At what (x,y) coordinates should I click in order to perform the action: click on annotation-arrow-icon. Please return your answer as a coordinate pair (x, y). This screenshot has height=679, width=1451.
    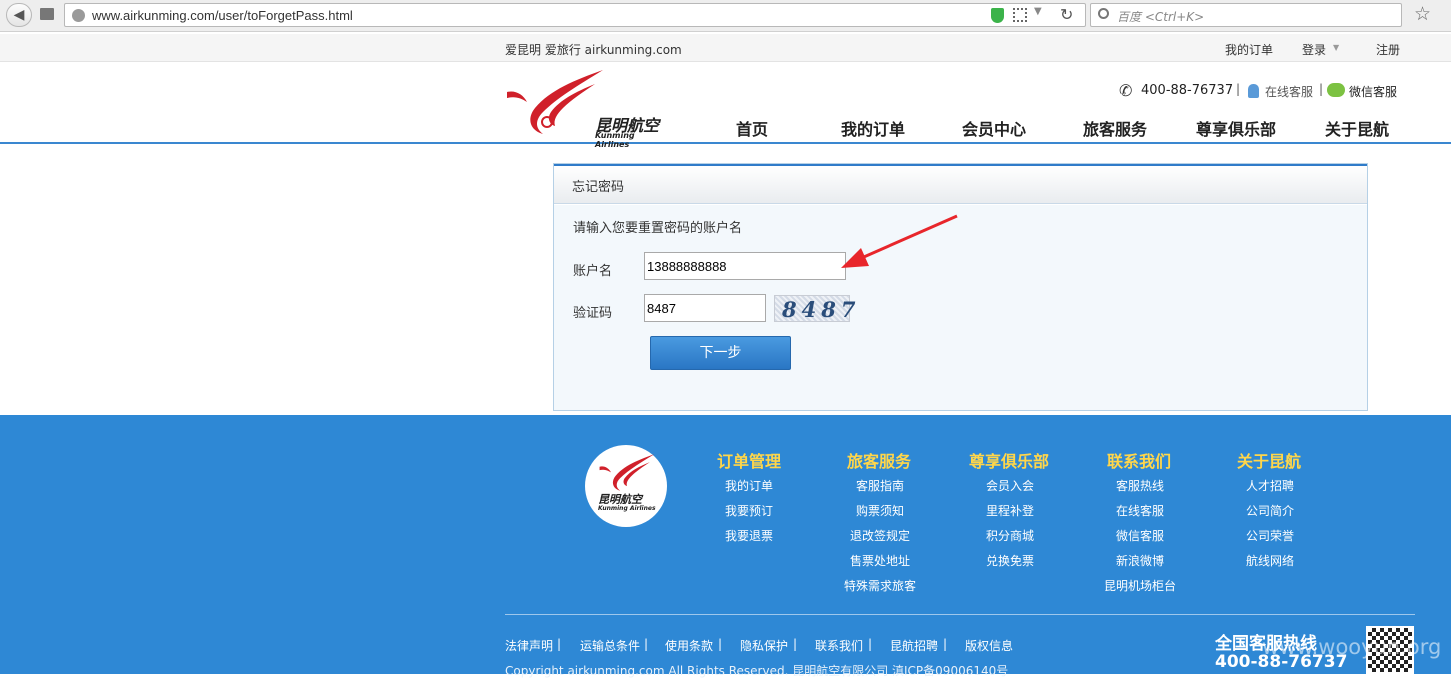
    Looking at the image, I should click on (899, 241).